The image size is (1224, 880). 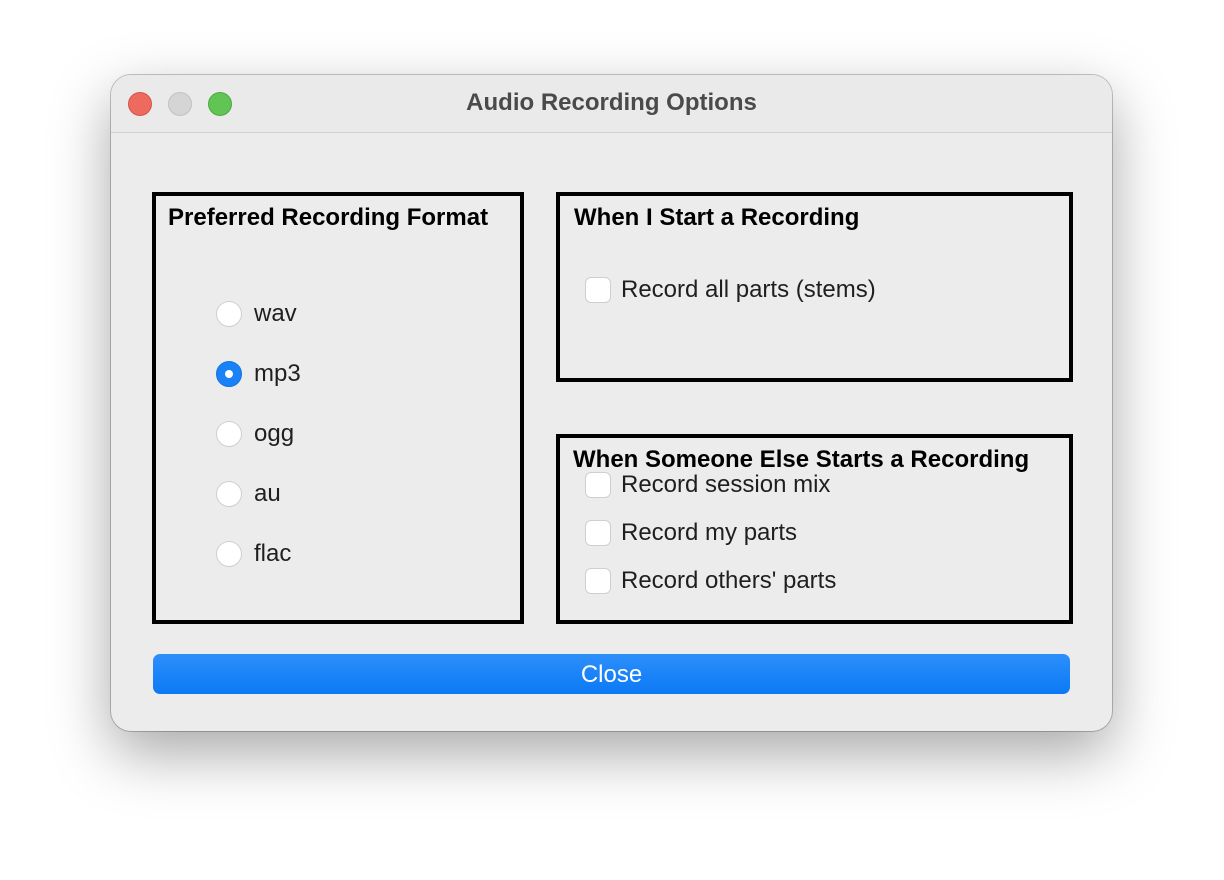 What do you see at coordinates (267, 493) in the screenshot?
I see `radio-label: au` at bounding box center [267, 493].